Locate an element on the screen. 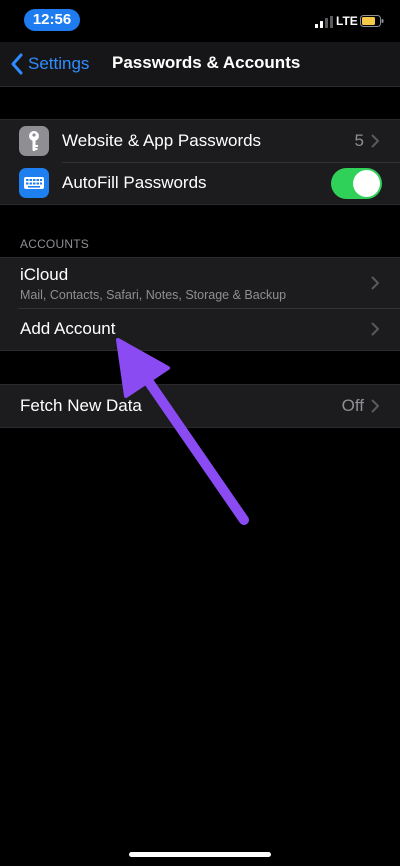 The width and height of the screenshot is (400, 866). fetch-new-data-label: Fetch New Data is located at coordinates (81, 405).